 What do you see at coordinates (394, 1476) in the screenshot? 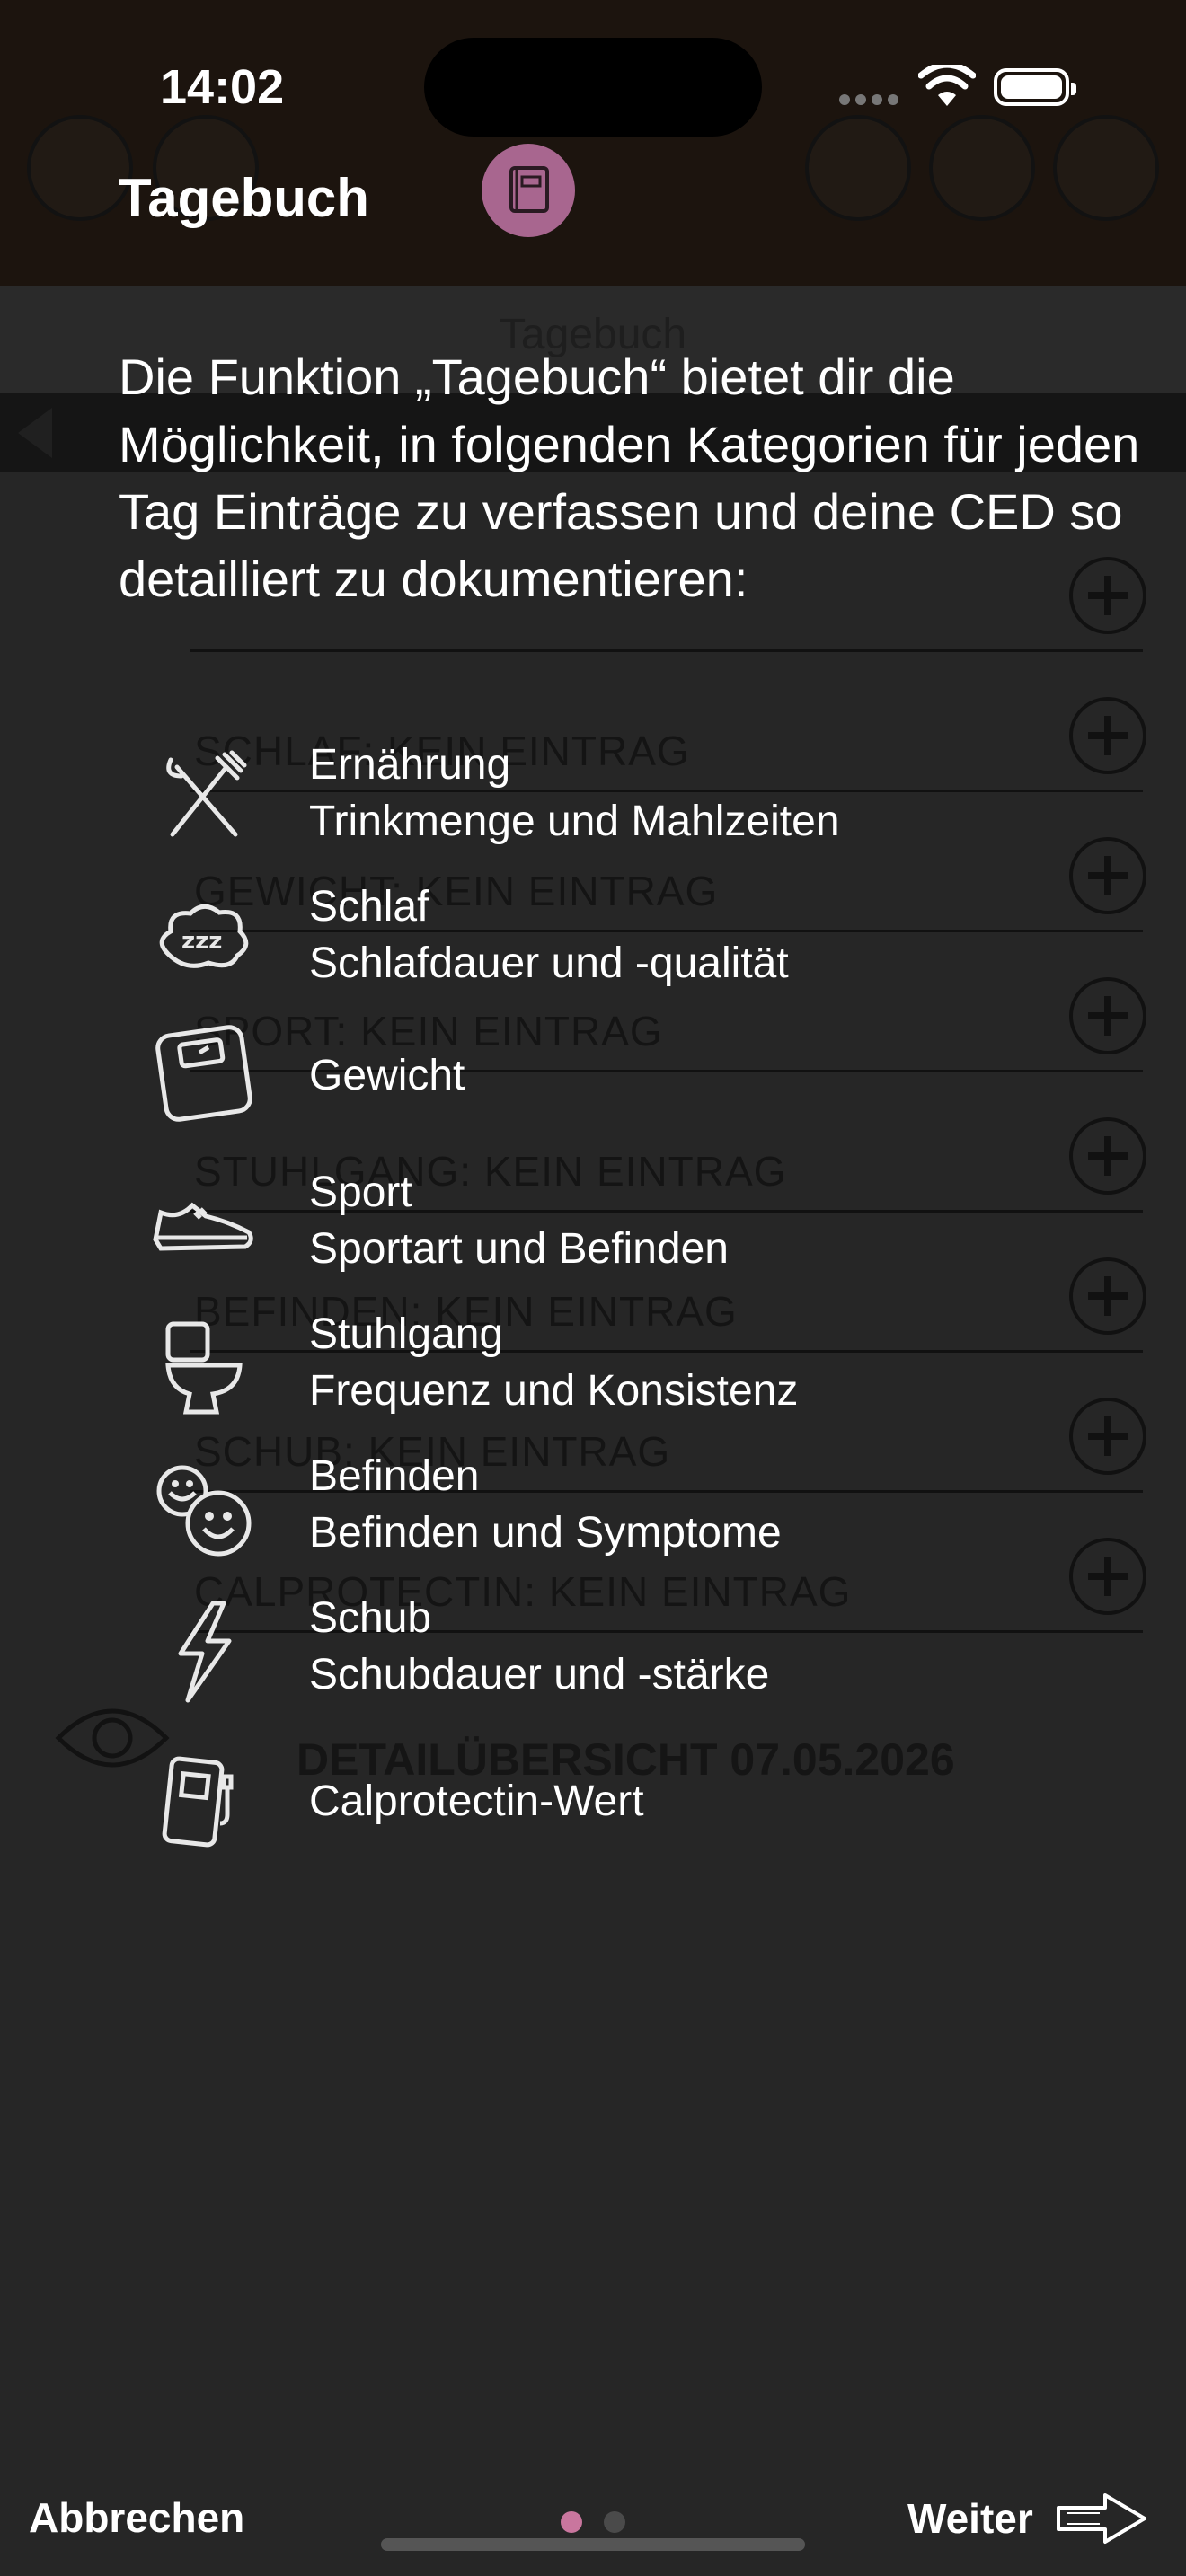
I see `category-name: Befinden` at bounding box center [394, 1476].